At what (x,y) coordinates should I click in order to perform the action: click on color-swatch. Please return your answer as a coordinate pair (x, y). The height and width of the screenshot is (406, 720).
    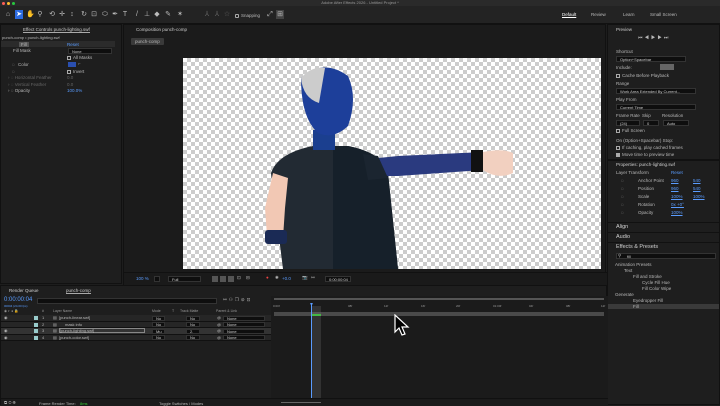
    Looking at the image, I should click on (72, 64).